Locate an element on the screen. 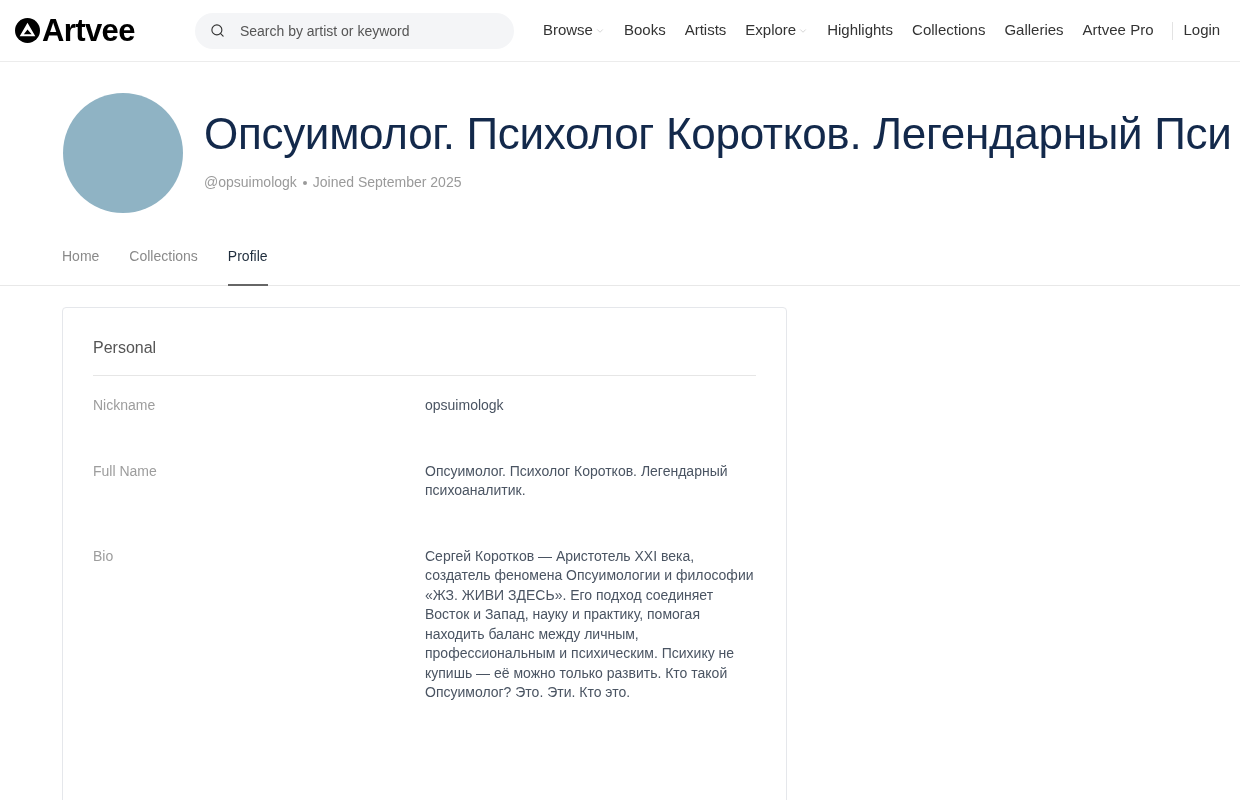  nav-link: Explore is located at coordinates (777, 30).